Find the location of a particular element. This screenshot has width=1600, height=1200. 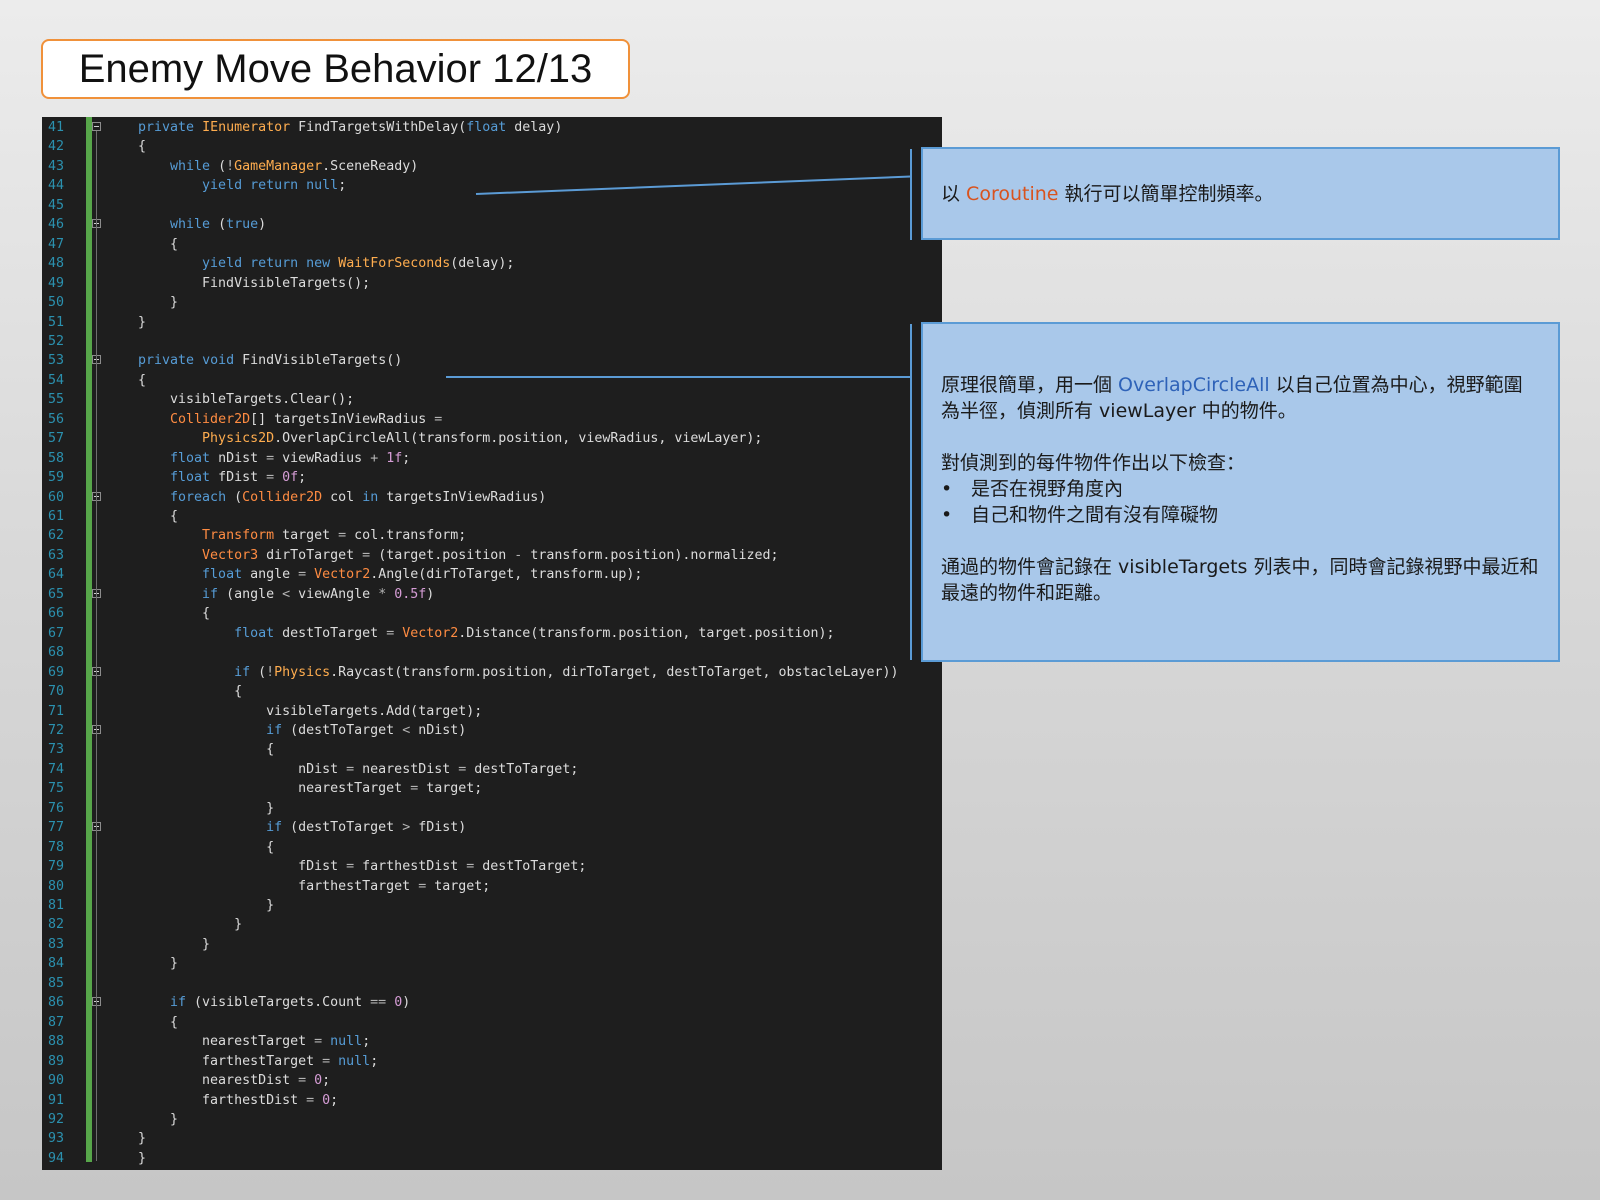

line-number: 91 is located at coordinates (55, 1100).